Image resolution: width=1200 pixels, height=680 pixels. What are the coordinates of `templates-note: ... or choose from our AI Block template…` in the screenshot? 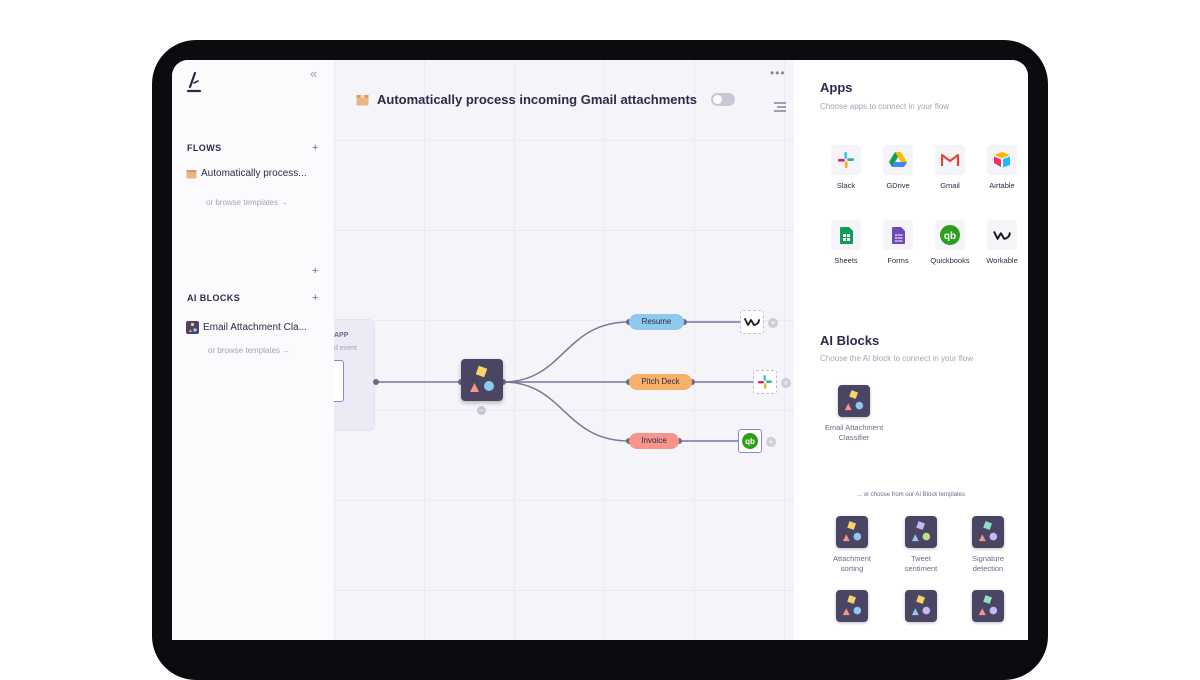 It's located at (911, 495).